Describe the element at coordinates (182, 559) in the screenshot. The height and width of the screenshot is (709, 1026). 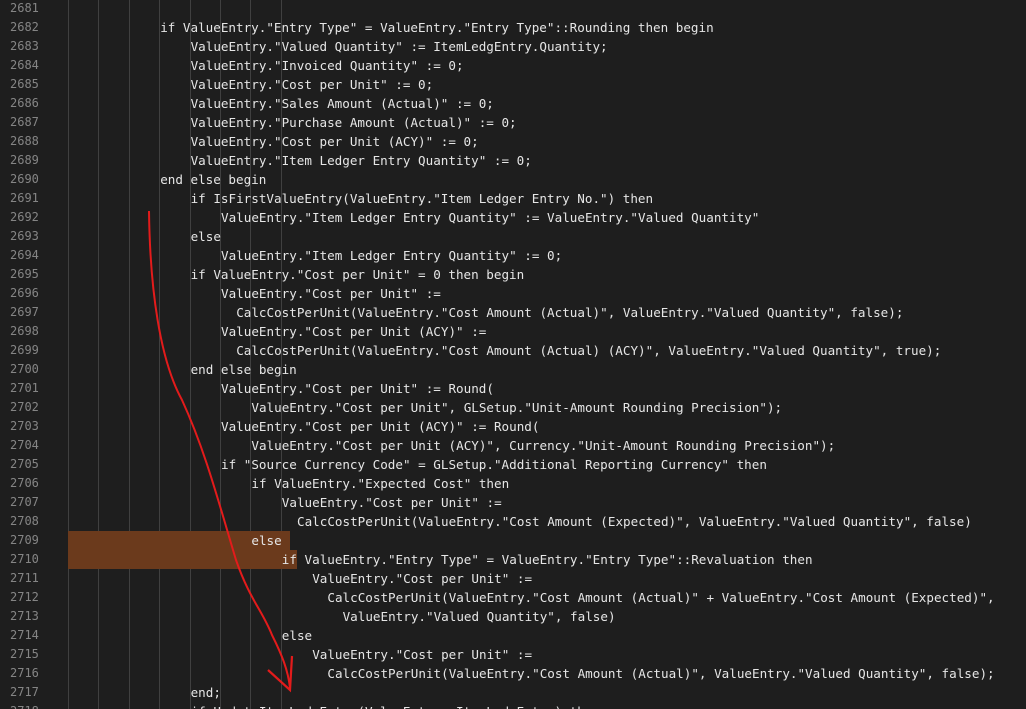
I see `selection-highlight` at that location.